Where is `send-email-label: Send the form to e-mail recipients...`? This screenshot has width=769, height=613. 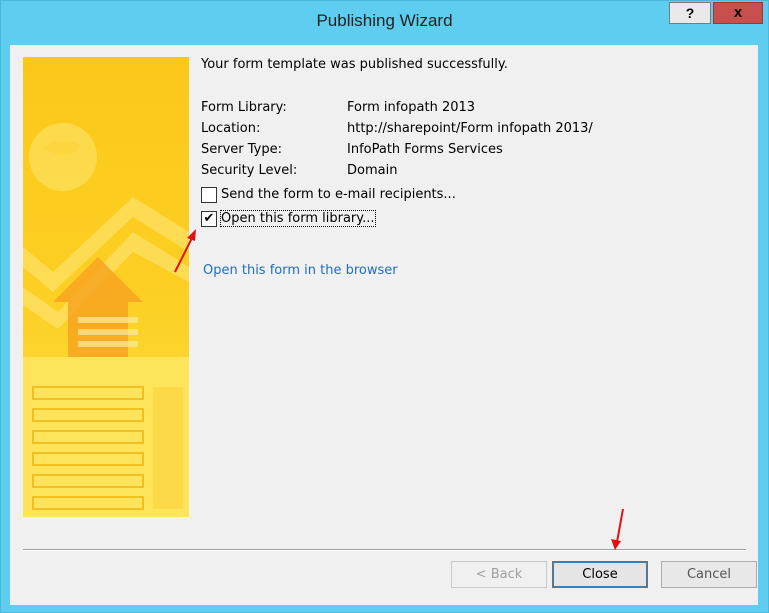 send-email-label: Send the form to e-mail recipients... is located at coordinates (338, 194).